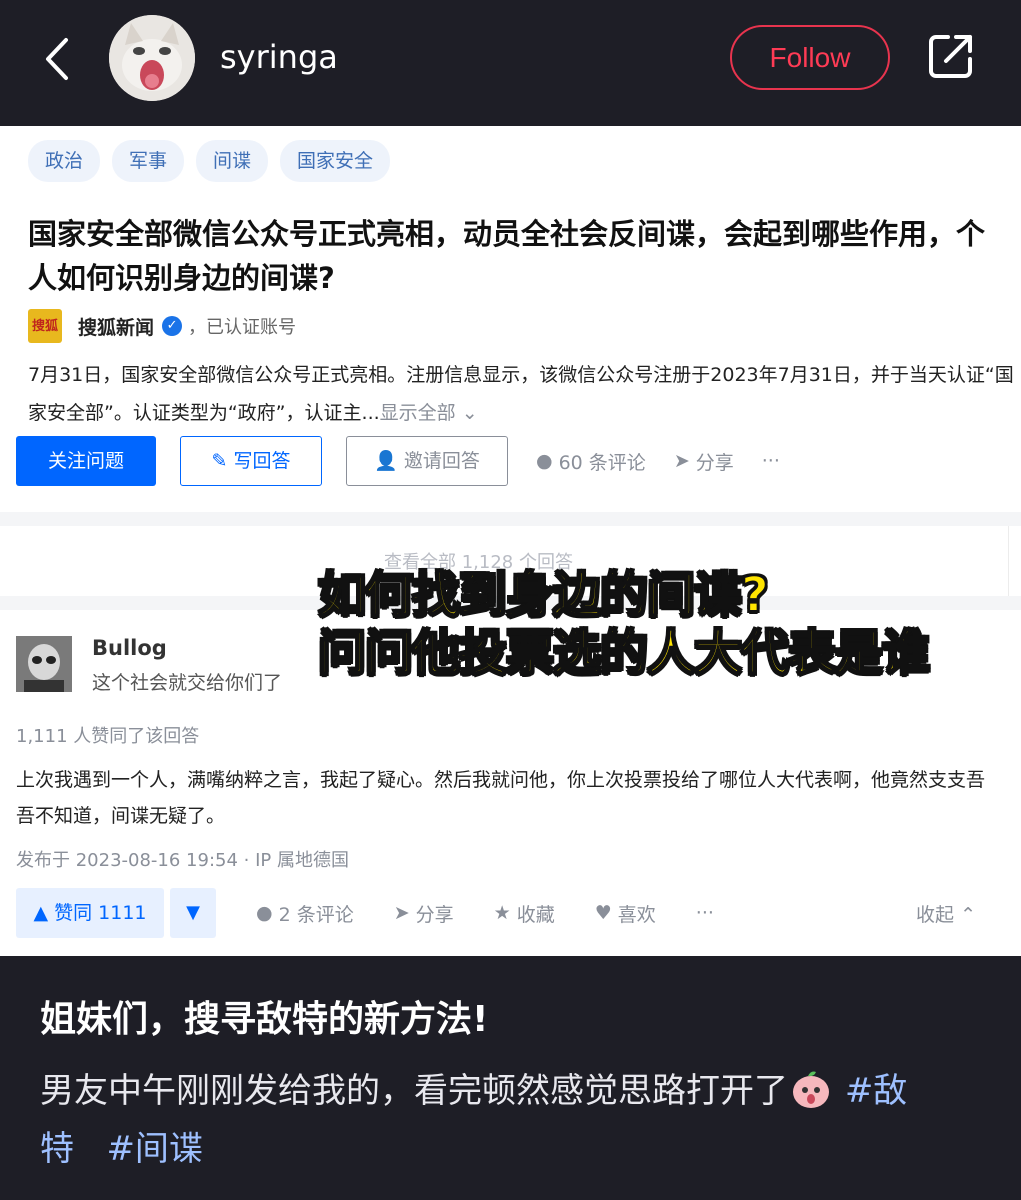 The height and width of the screenshot is (1200, 1021). I want to click on topic-tag: 国家安全, so click(335, 161).